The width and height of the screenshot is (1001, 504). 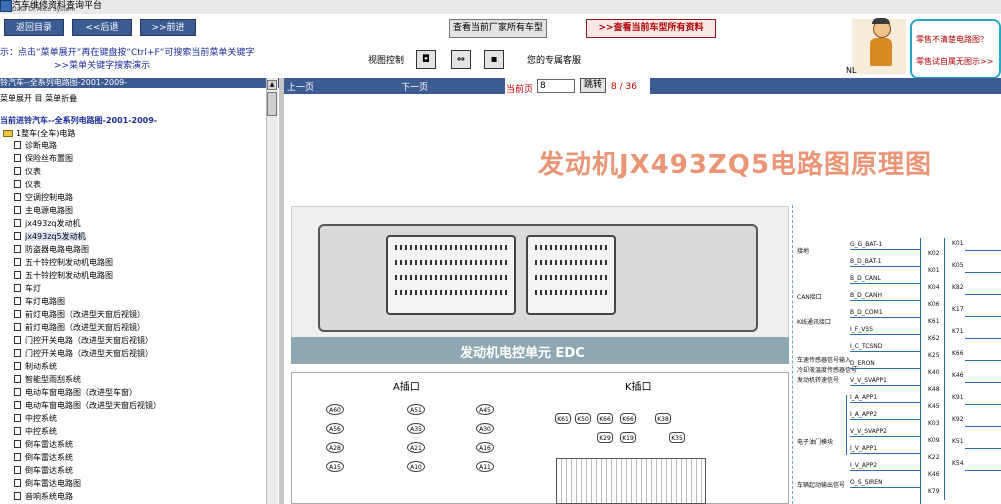 What do you see at coordinates (272, 85) in the screenshot?
I see `scroll-up-icon: ▲` at bounding box center [272, 85].